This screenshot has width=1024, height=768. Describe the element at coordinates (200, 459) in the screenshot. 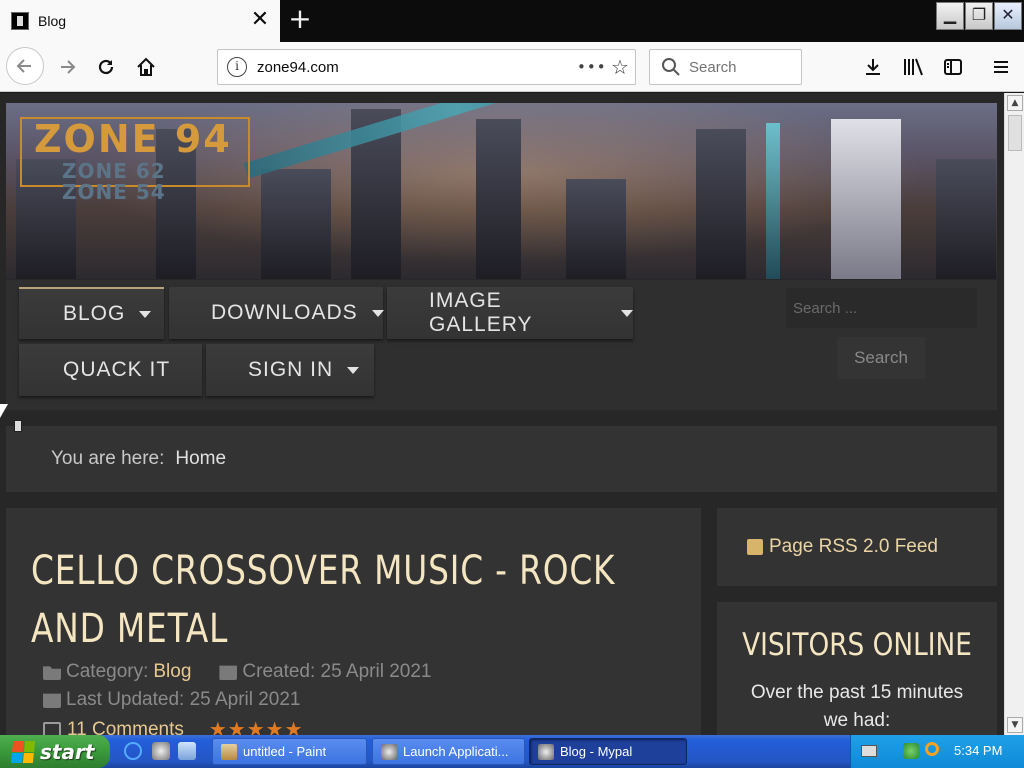

I see `breadcrumb-home-link: Home` at that location.